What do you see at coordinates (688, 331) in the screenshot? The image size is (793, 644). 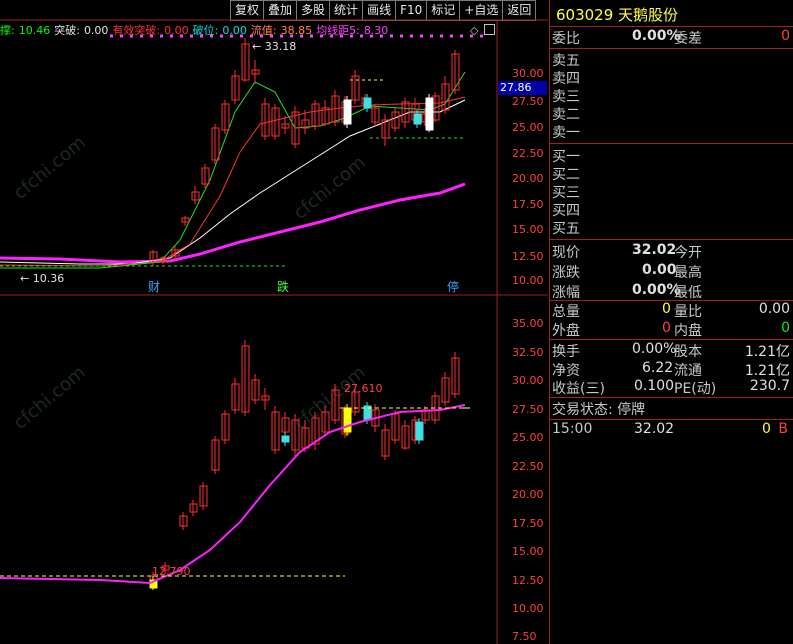 I see `neipan-label: 内盘` at bounding box center [688, 331].